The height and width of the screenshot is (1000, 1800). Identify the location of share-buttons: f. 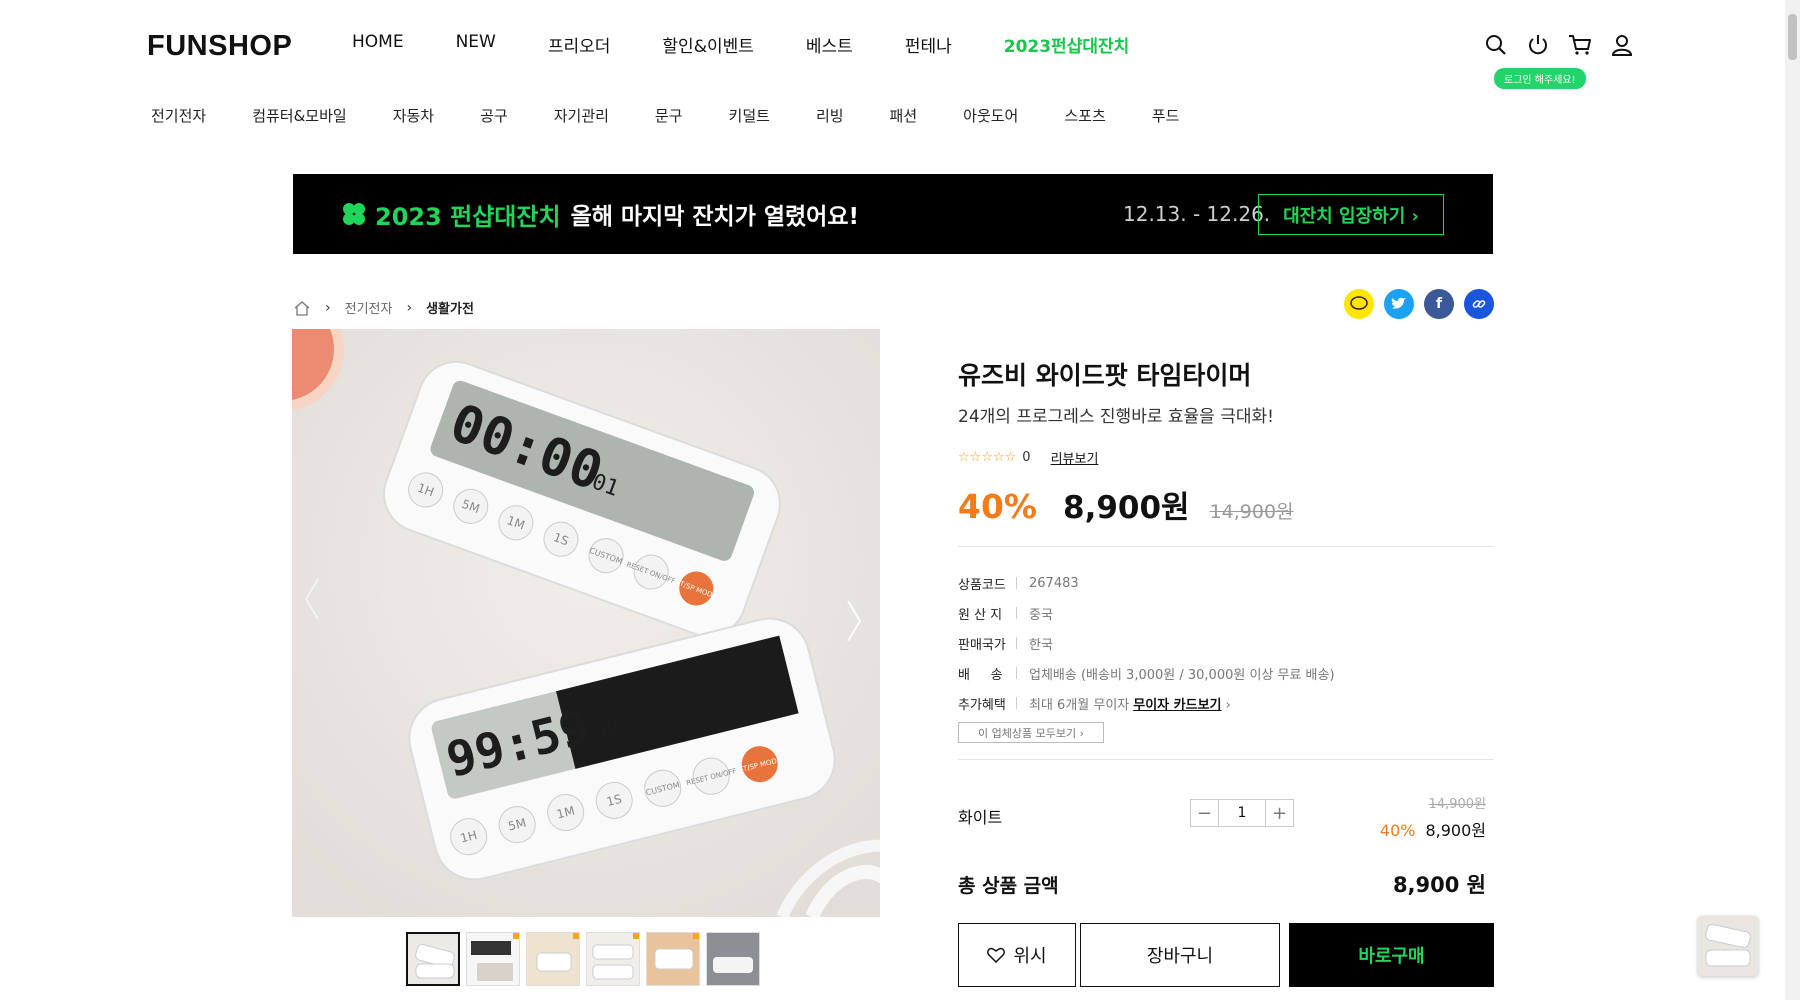
(1419, 304).